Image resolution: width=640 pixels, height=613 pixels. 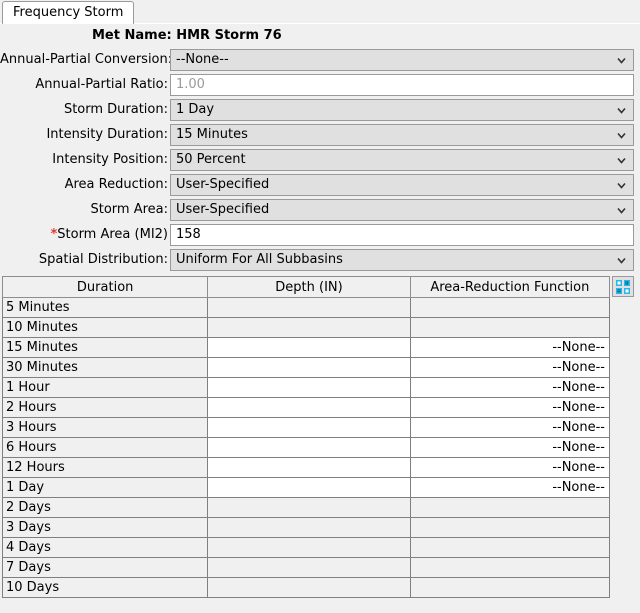 What do you see at coordinates (402, 184) in the screenshot?
I see `combobox-area-reduction: User-Specified` at bounding box center [402, 184].